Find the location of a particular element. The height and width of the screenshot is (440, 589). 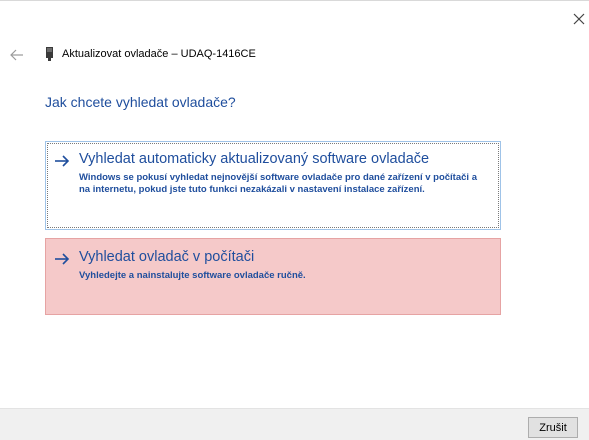

back-arrow-icon is located at coordinates (17, 54).